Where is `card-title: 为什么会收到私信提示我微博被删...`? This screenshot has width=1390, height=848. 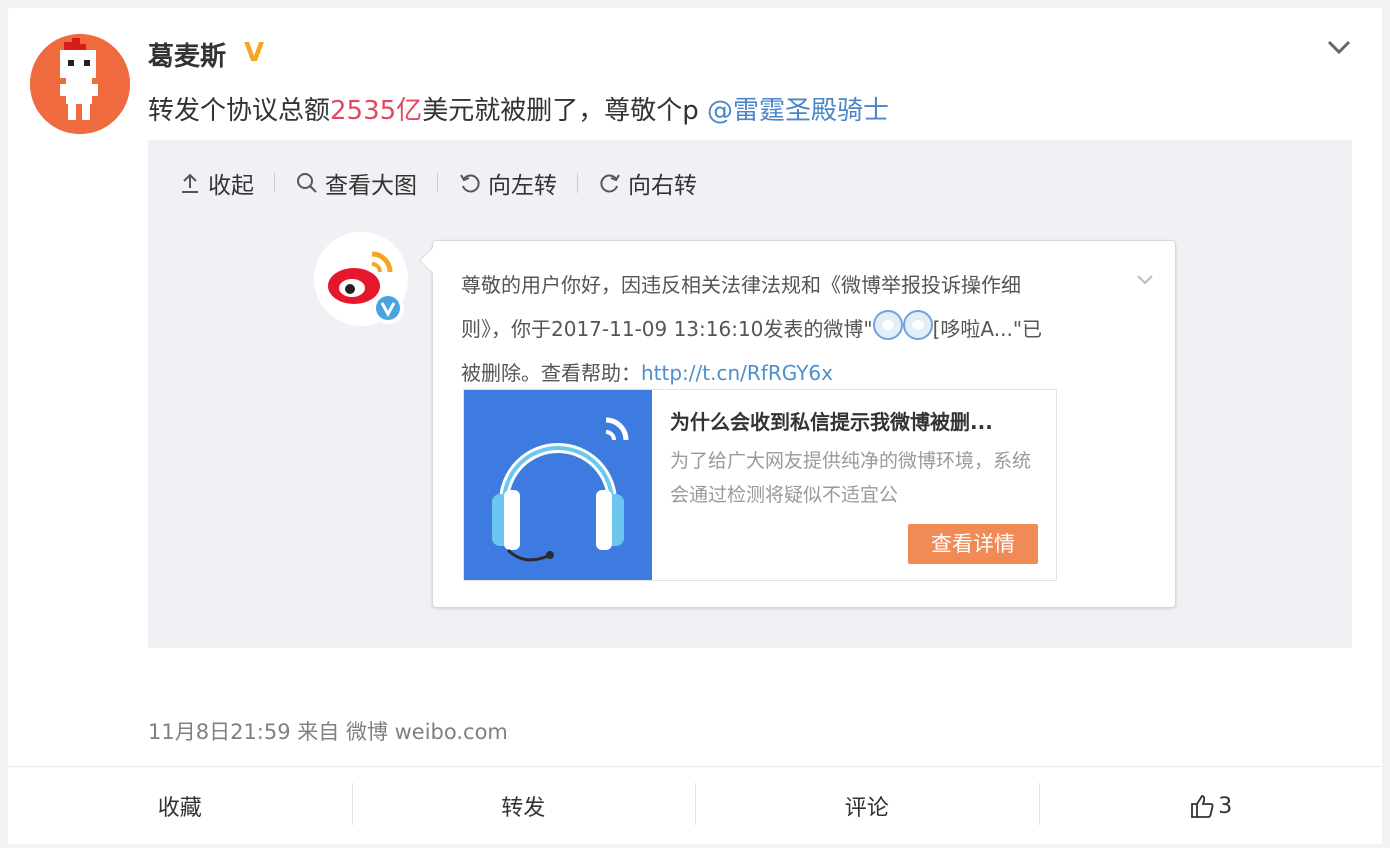 card-title: 为什么会收到私信提示我微博被删... is located at coordinates (831, 422).